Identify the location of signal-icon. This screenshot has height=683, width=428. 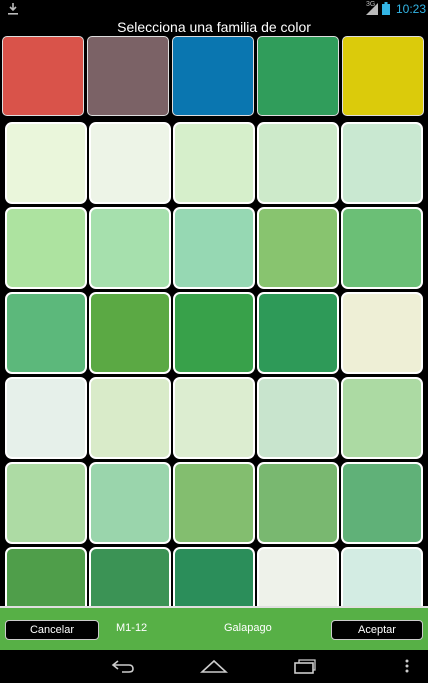
(372, 9).